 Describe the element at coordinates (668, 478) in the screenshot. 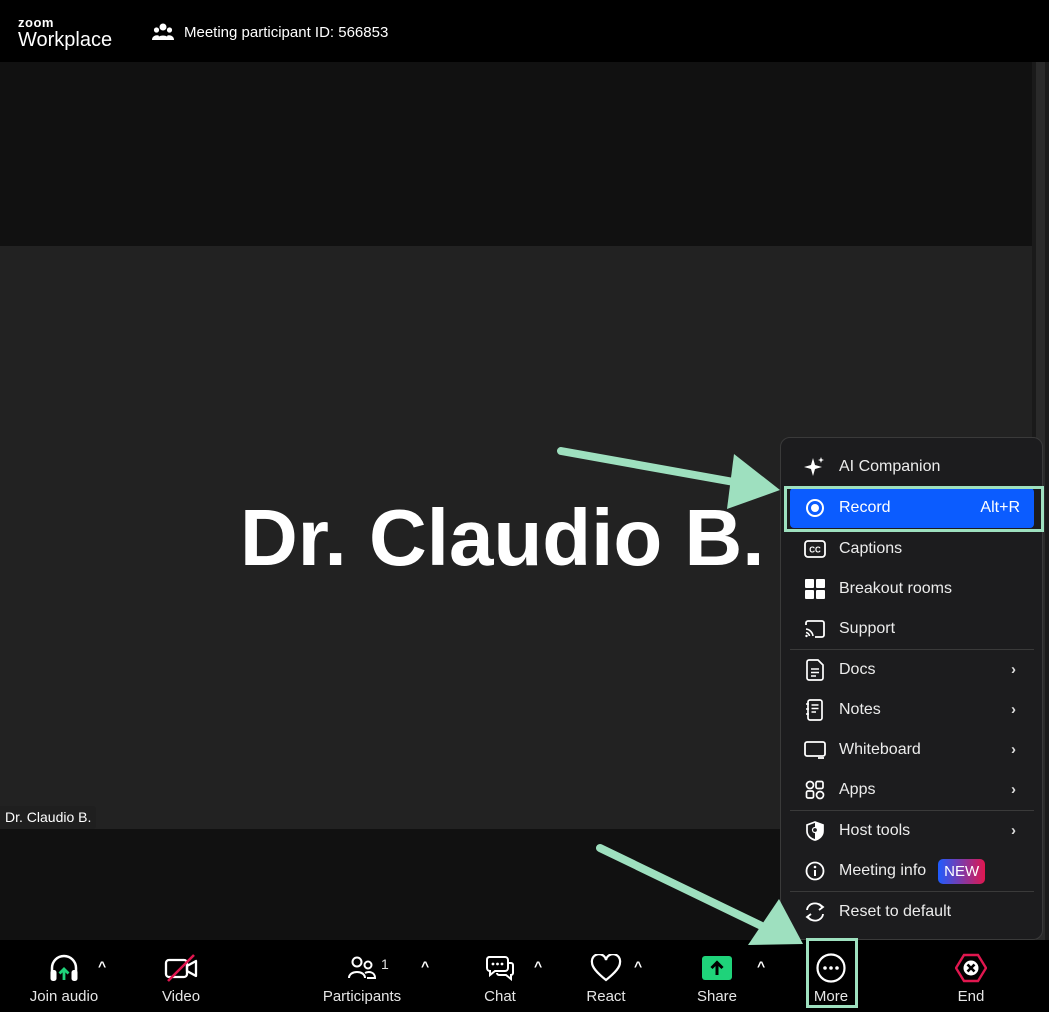

I see `arrow-to-record-icon` at that location.